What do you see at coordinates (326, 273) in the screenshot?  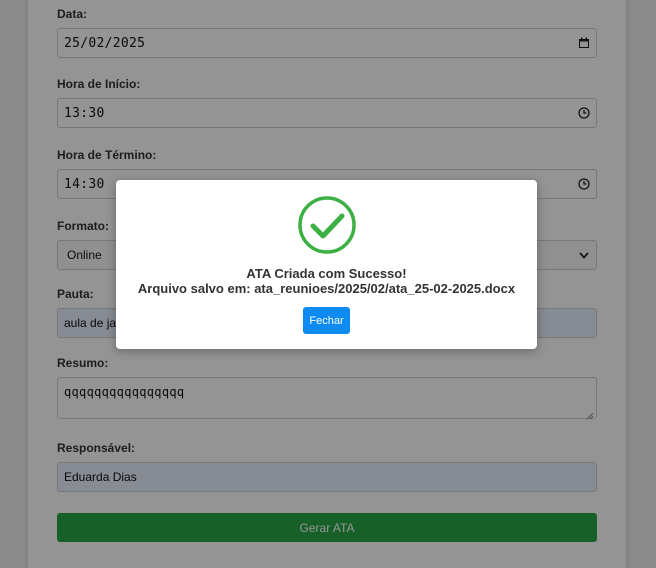 I see `modal-title: ATA Criada com Sucesso!` at bounding box center [326, 273].